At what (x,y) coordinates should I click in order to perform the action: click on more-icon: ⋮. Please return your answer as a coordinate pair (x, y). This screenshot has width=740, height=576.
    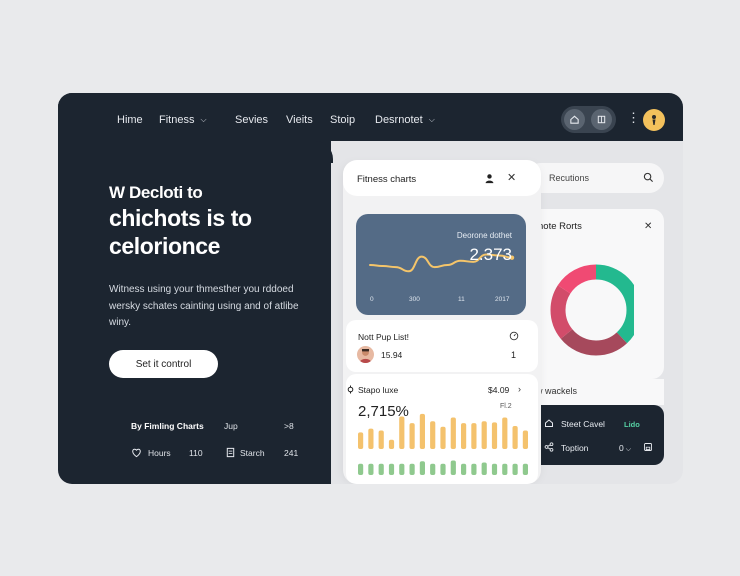
    Looking at the image, I should click on (633, 118).